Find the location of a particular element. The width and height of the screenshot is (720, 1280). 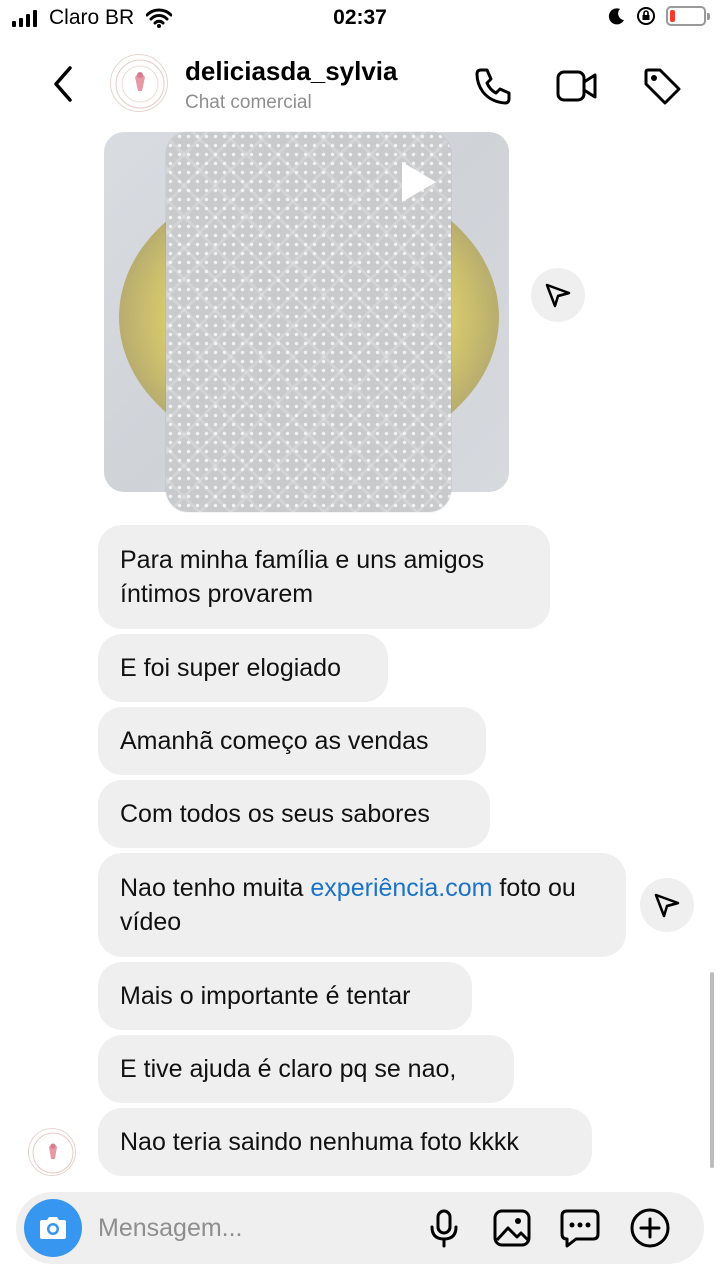

share-message-button is located at coordinates (667, 905).